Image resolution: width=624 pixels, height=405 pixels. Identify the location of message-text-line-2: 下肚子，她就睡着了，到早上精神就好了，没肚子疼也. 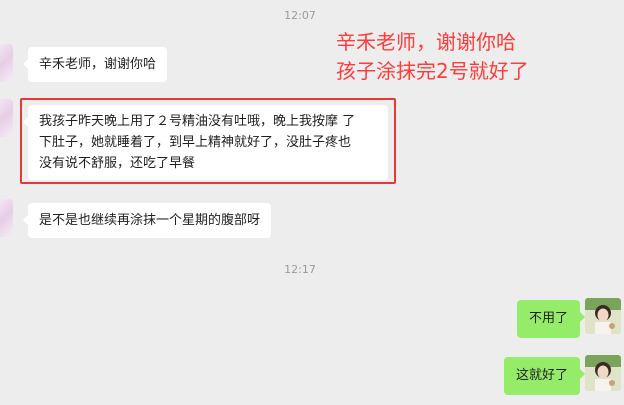
(195, 142).